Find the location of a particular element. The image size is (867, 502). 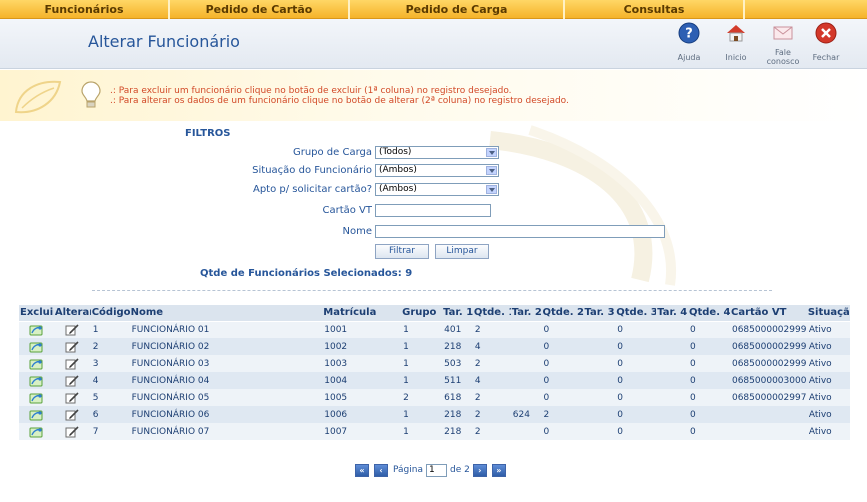

filtrar-button: Filtrar is located at coordinates (402, 251).